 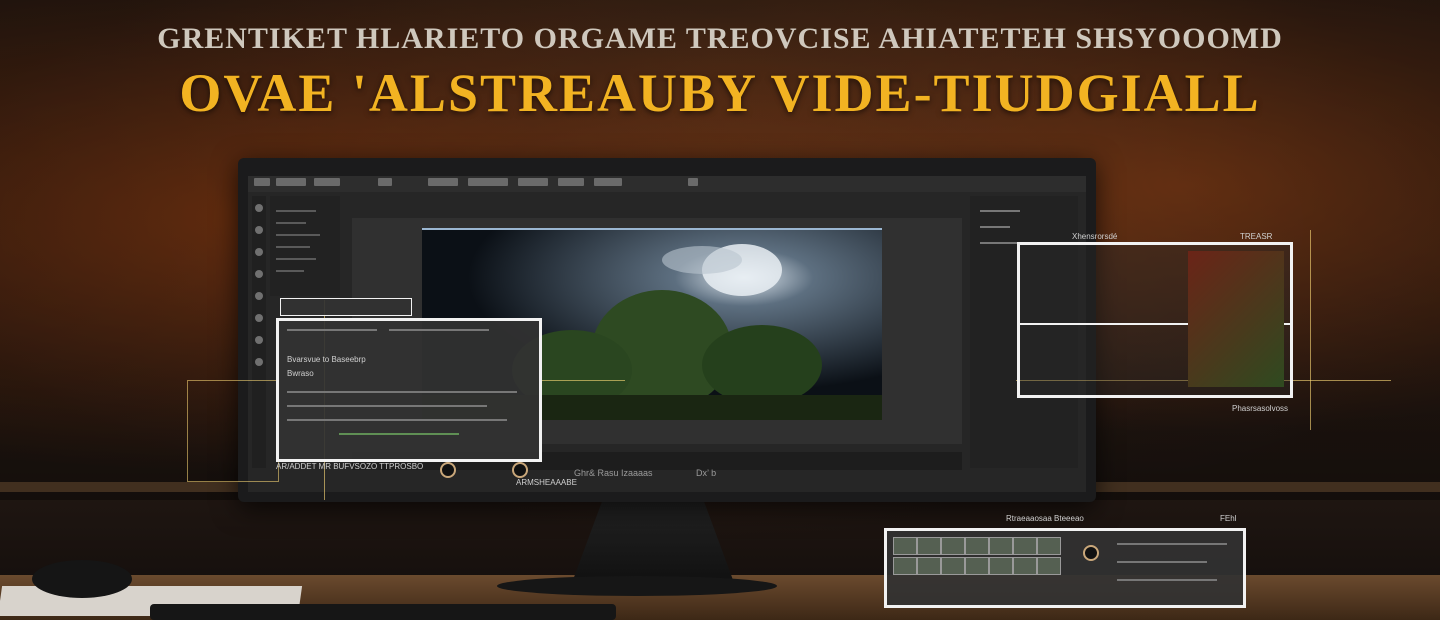 What do you see at coordinates (613, 473) in the screenshot?
I see `status-text: Ghr& Rasu Izaaaas` at bounding box center [613, 473].